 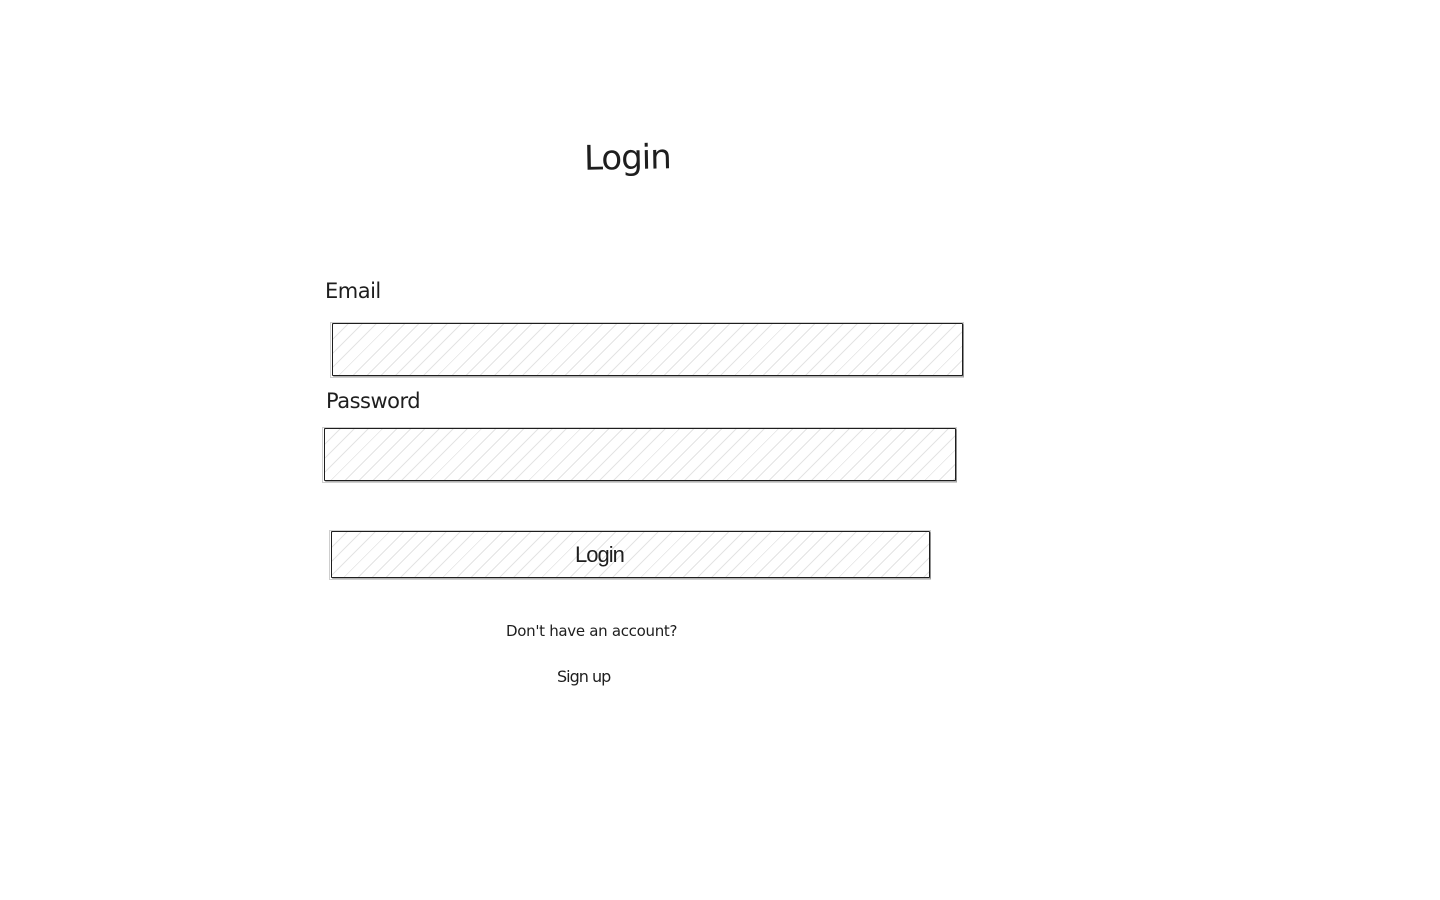 I want to click on signup-link: Sign up, so click(x=584, y=677).